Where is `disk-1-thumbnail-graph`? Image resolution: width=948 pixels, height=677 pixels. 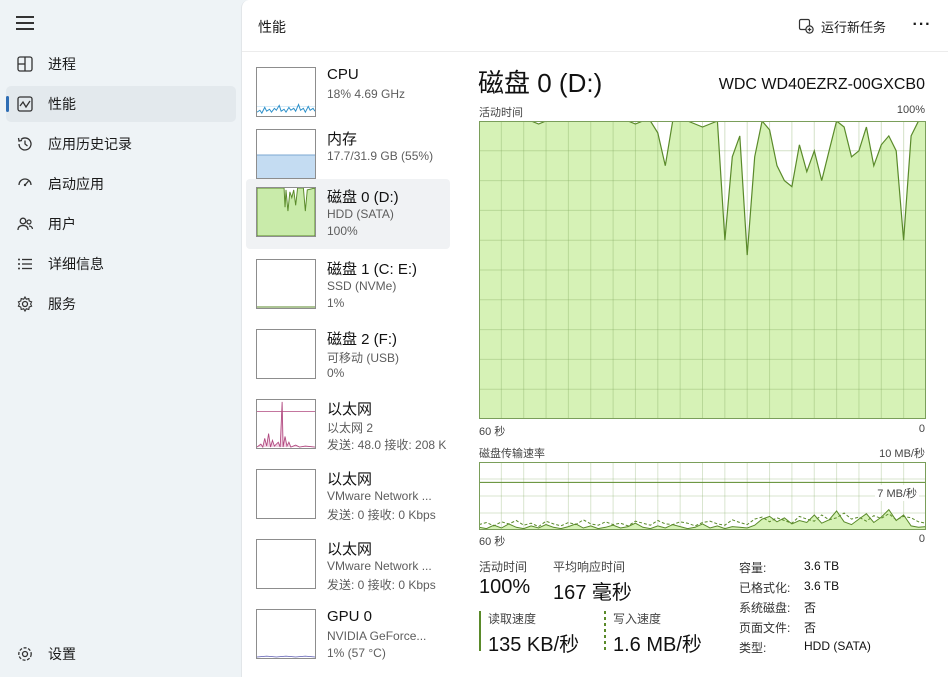
disk-1-thumbnail-graph is located at coordinates (286, 284).